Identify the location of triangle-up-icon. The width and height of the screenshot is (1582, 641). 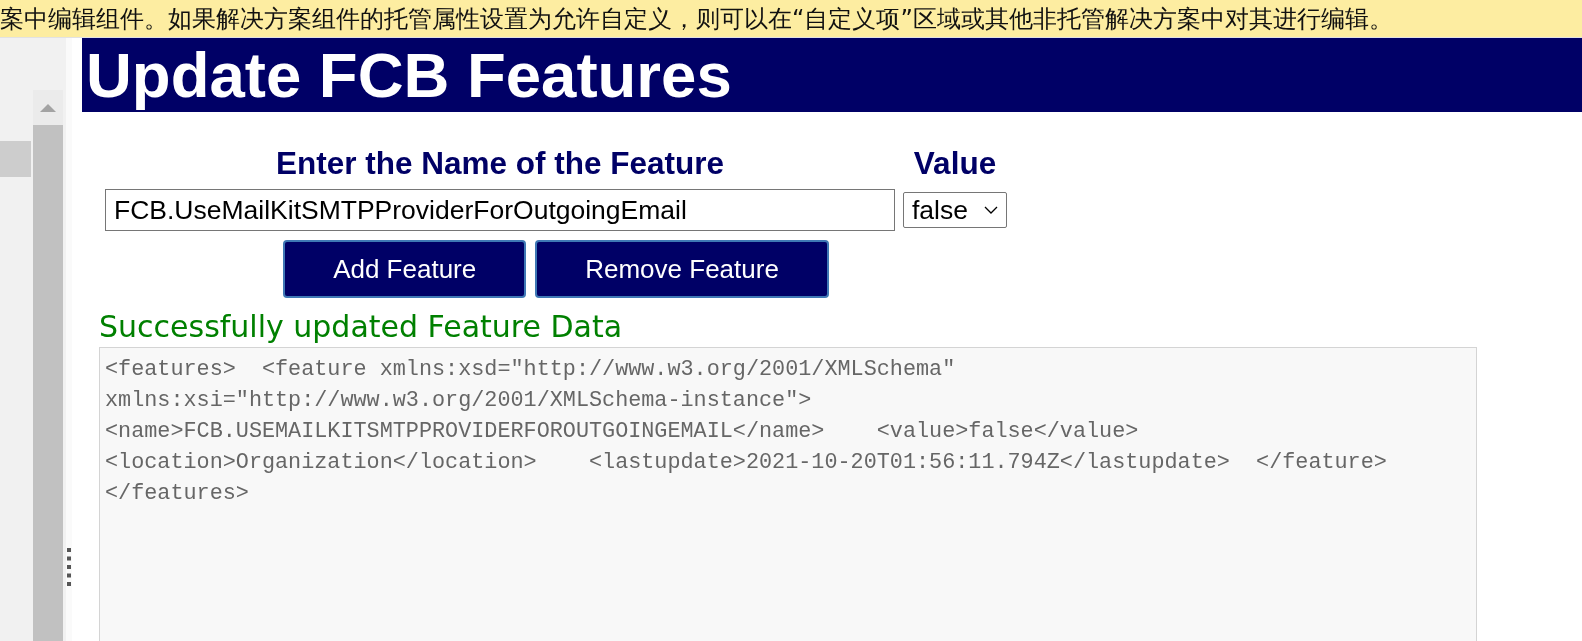
(48, 107).